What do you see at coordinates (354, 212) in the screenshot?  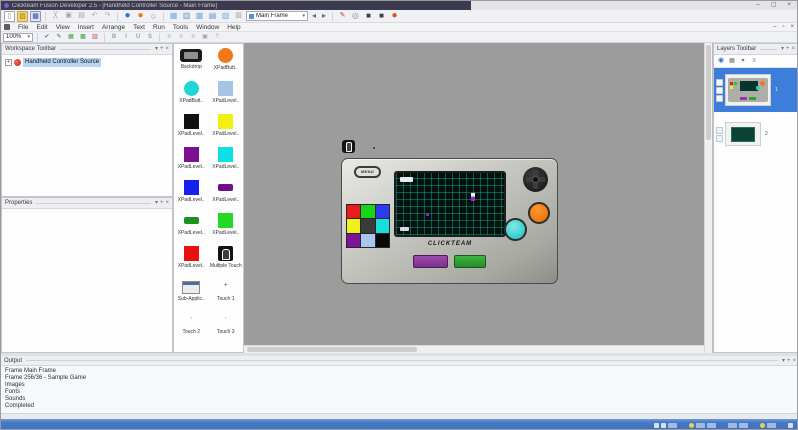 I see `pad-red` at bounding box center [354, 212].